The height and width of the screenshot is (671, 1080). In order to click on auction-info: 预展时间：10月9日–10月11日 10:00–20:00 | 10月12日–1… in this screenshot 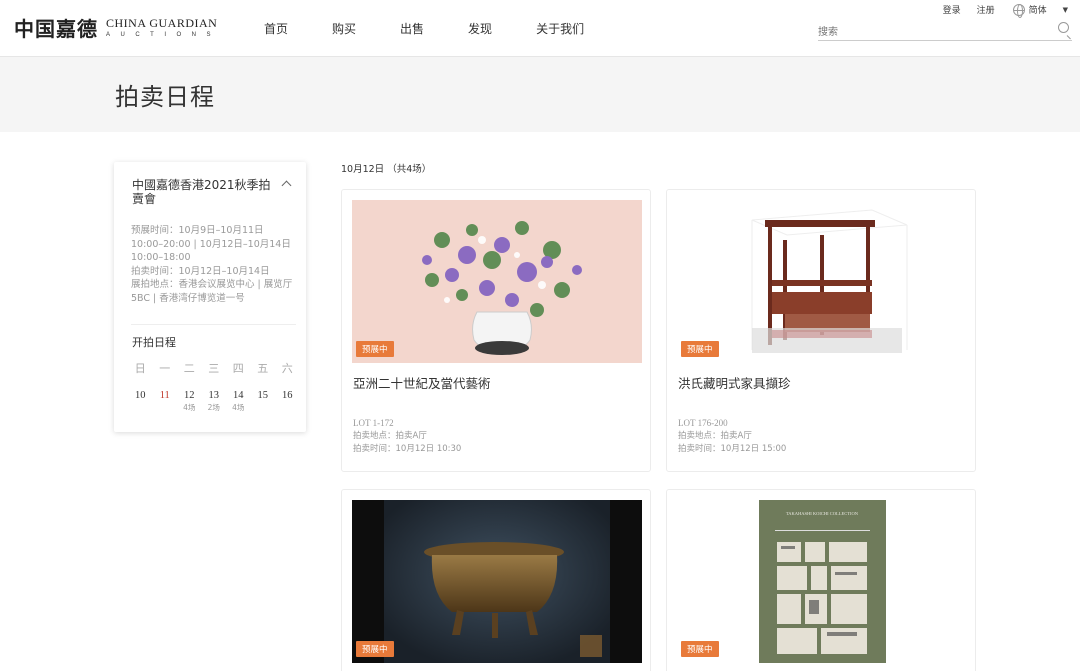, I will do `click(213, 264)`.